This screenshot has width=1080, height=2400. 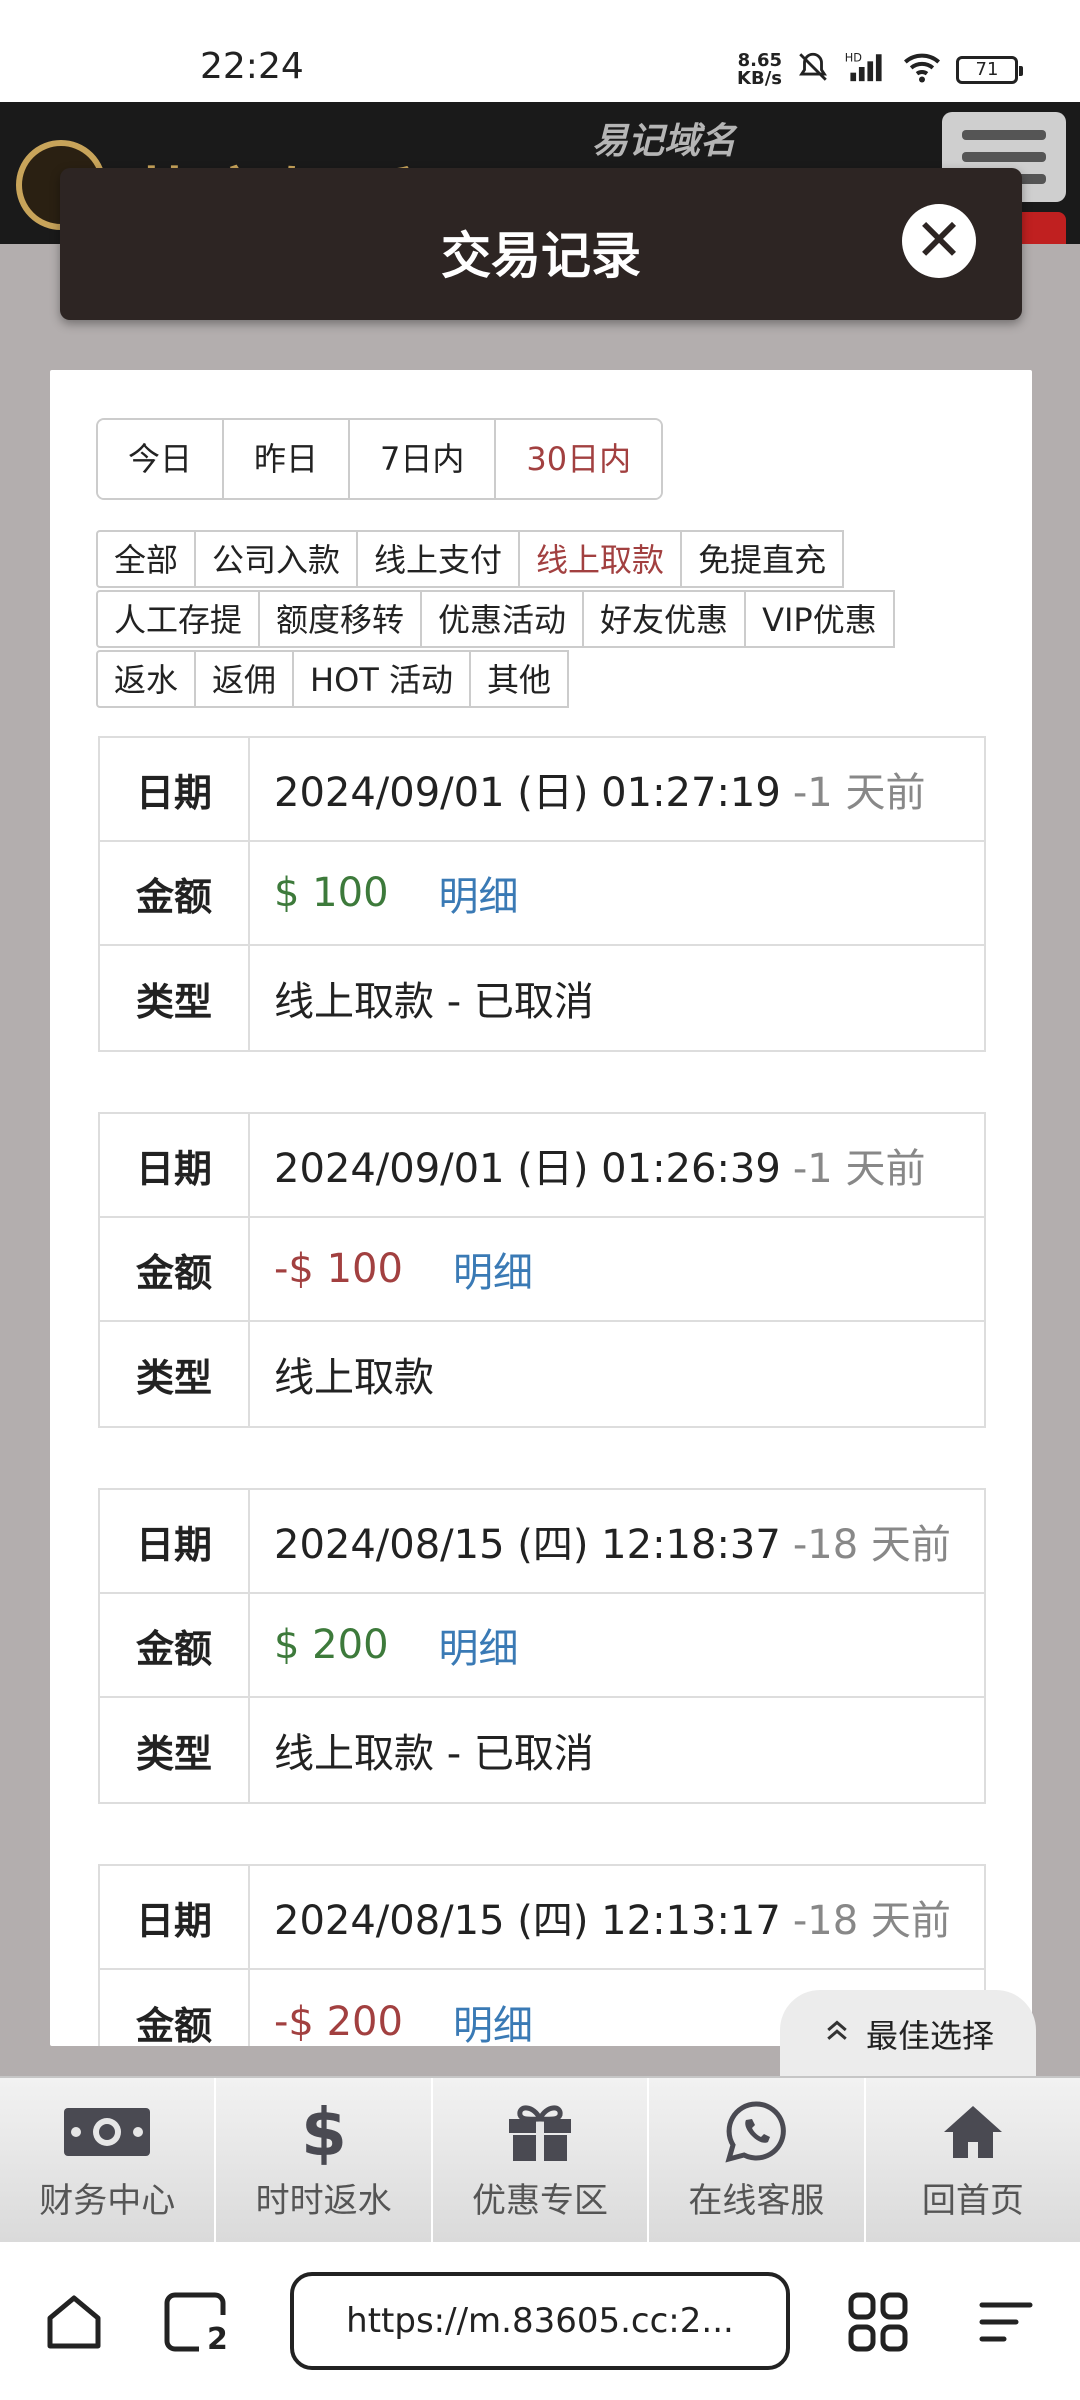 I want to click on filter-vip-bonus: VIP优惠, so click(x=819, y=619).